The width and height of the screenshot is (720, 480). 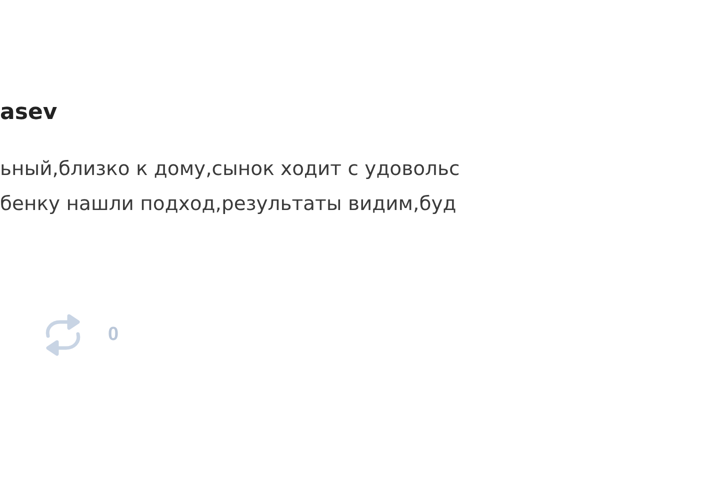 I want to click on post-text: ьный,близко к дому,сынок ходит с удовольс, so click(x=230, y=168).